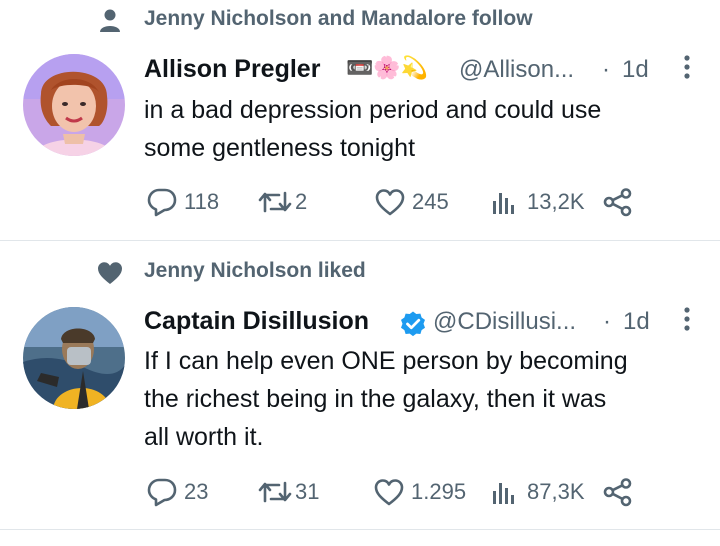 The image size is (720, 546). I want to click on retweet-button: 2, so click(297, 202).